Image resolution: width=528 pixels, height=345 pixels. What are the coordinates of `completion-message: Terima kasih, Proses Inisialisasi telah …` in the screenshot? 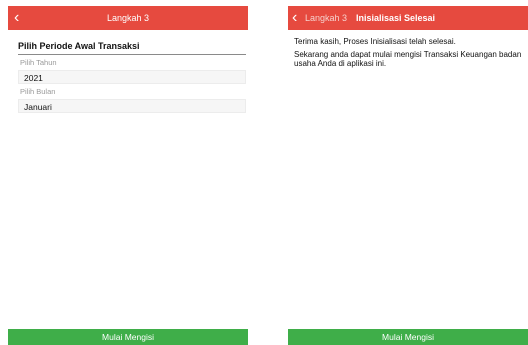 It's located at (375, 41).